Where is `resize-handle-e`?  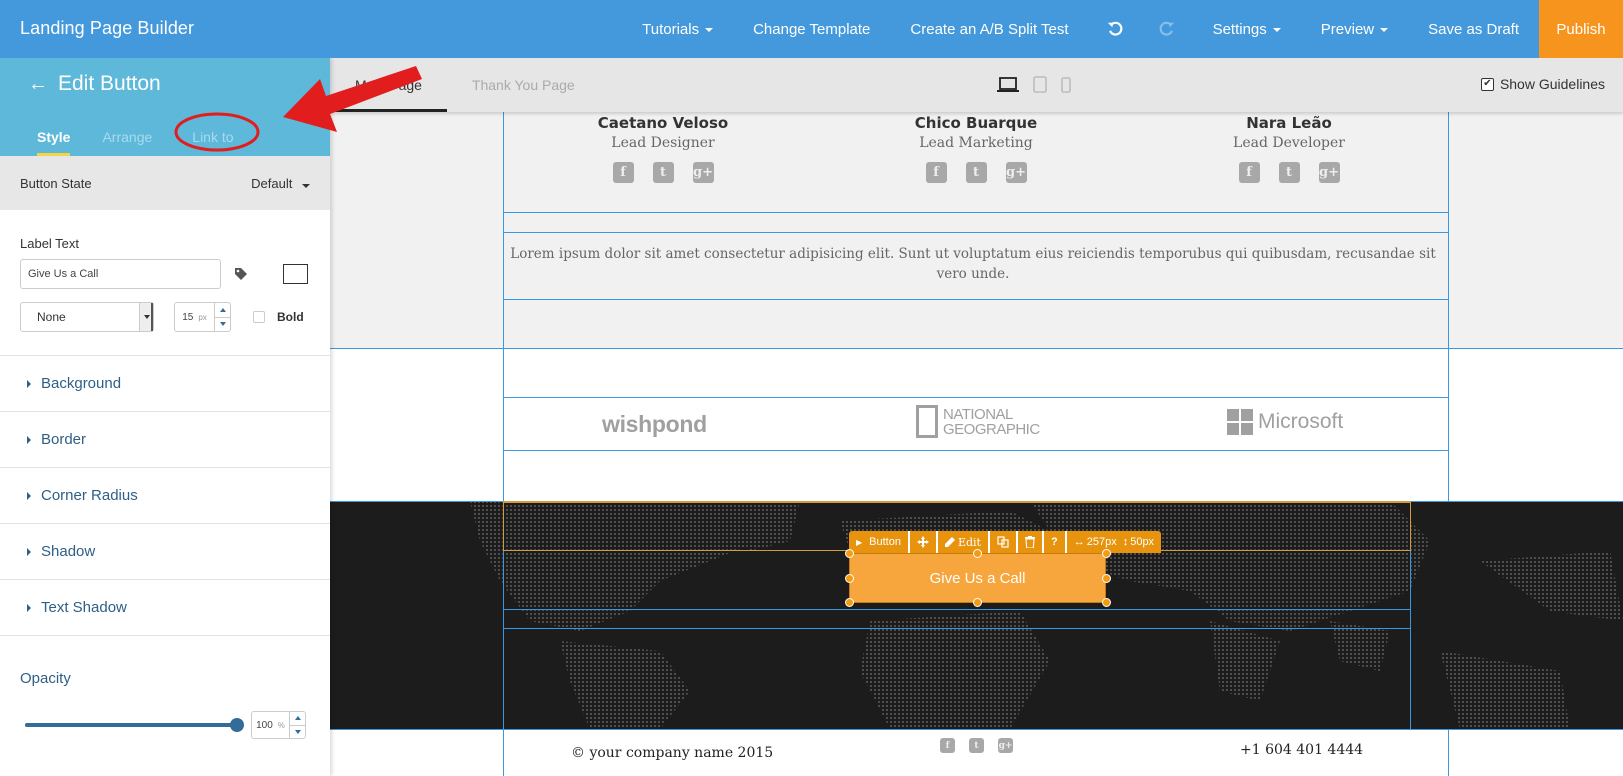
resize-handle-e is located at coordinates (1106, 578).